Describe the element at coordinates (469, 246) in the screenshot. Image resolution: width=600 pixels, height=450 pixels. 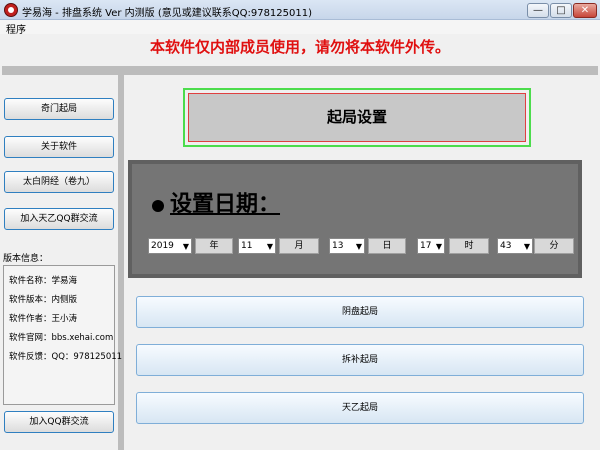
I see `hour-unit-label: 时` at that location.